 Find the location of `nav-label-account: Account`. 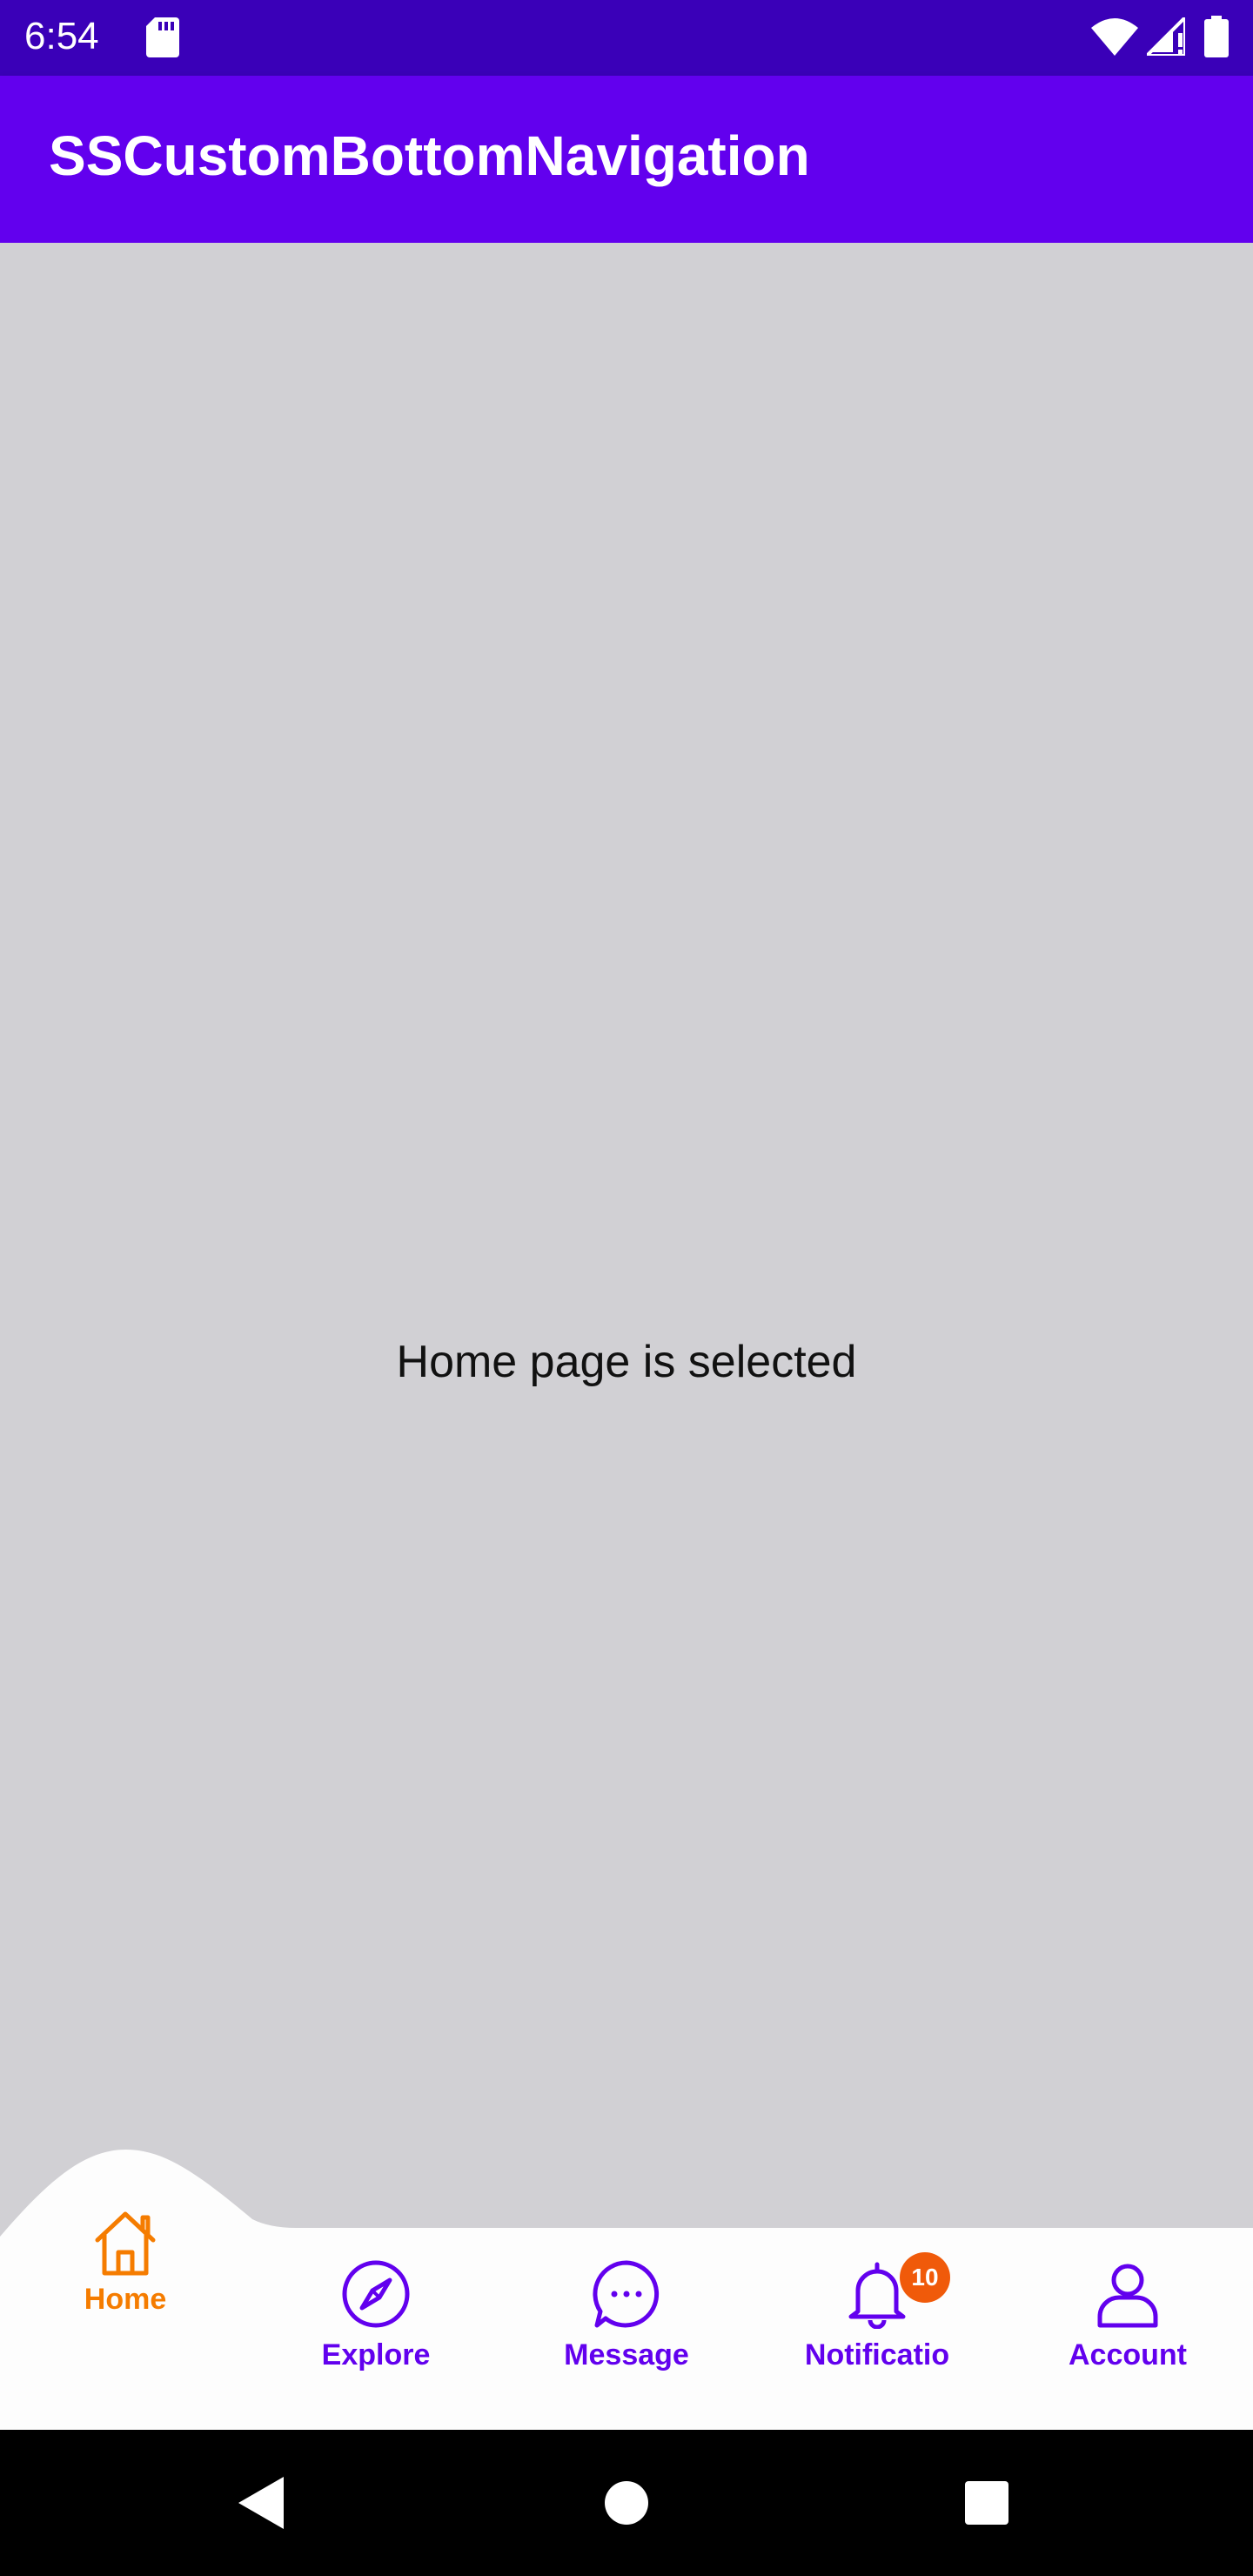

nav-label-account: Account is located at coordinates (1128, 2355).